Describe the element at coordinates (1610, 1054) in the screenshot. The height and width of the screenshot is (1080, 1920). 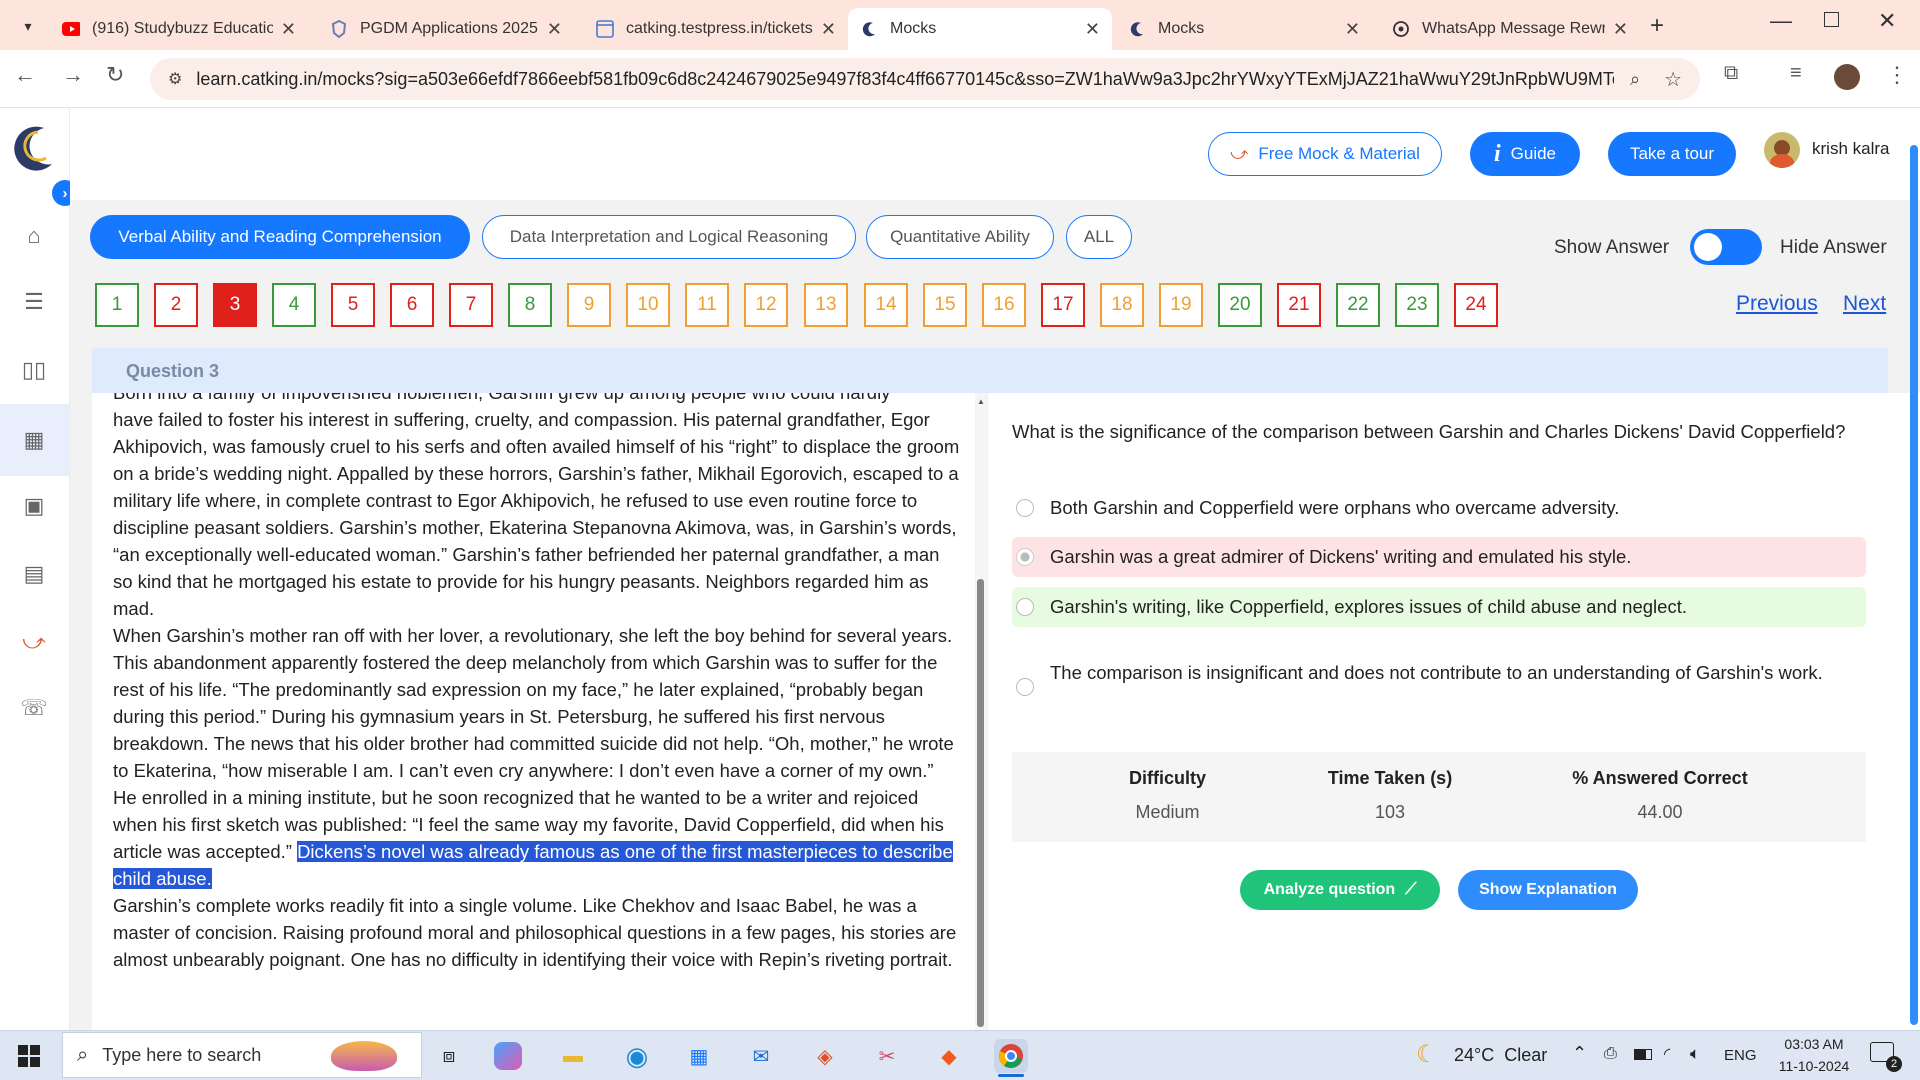
I see `meet-now-icon: ⎙` at that location.